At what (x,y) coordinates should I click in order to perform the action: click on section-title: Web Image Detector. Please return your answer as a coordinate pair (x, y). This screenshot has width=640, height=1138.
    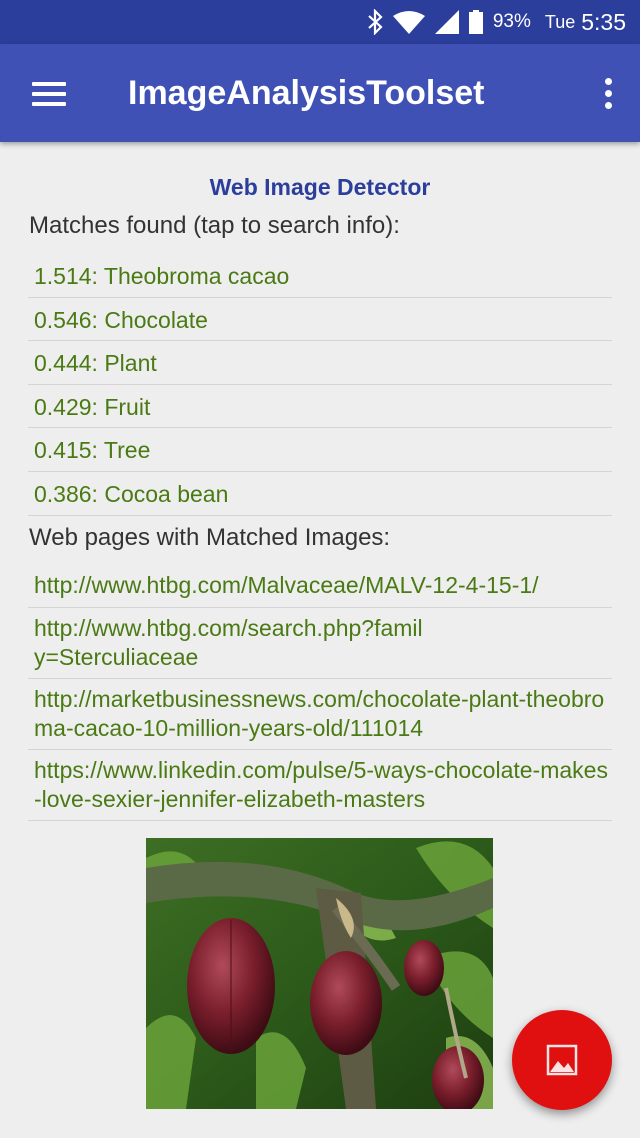
    Looking at the image, I should click on (320, 187).